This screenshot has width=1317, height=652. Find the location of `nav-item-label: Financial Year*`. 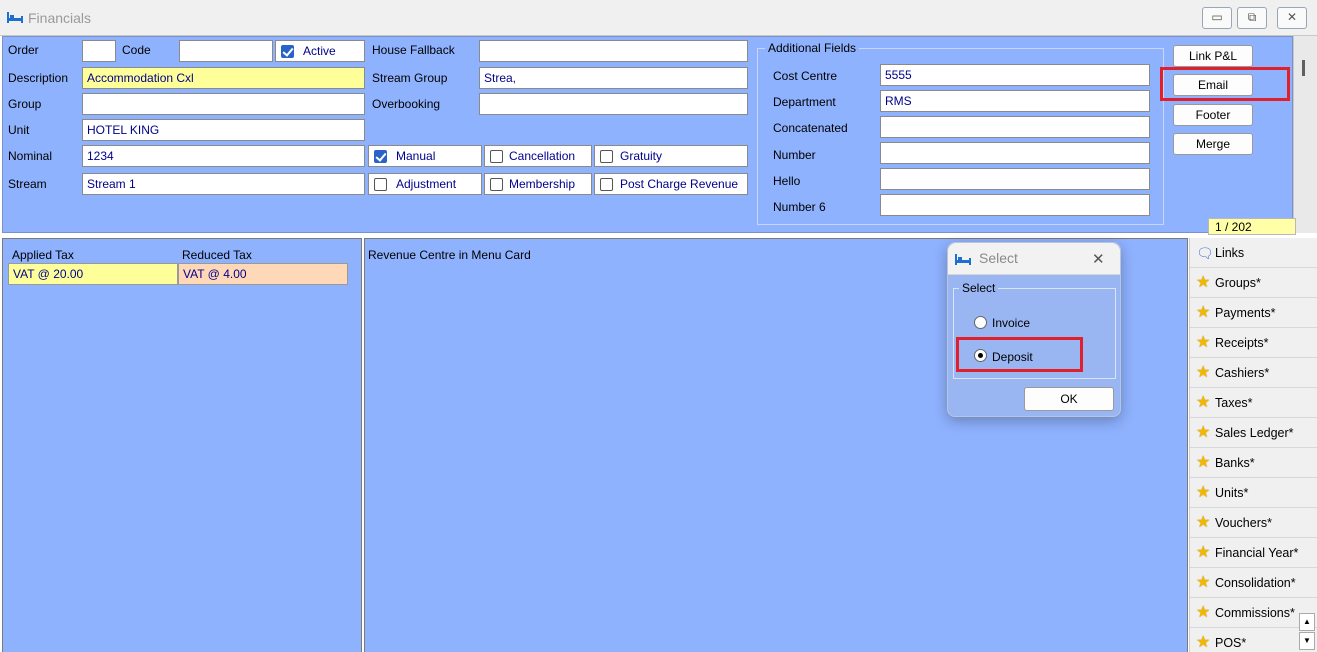

nav-item-label: Financial Year* is located at coordinates (1257, 553).